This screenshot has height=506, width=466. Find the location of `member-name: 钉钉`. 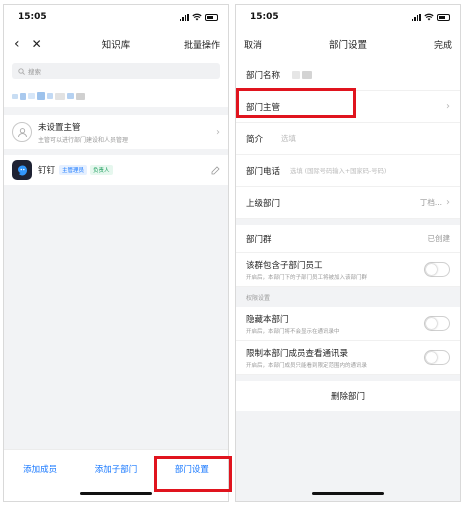

member-name: 钉钉 is located at coordinates (47, 171).